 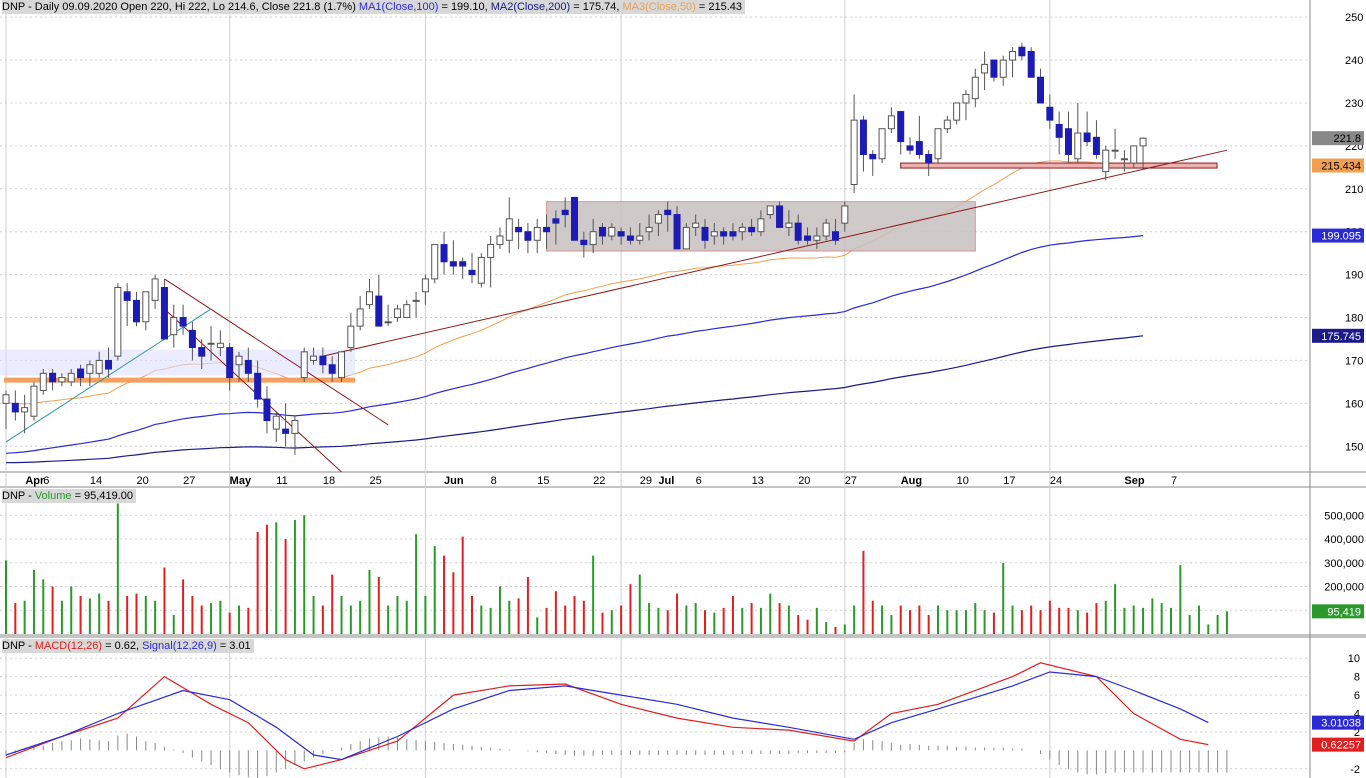 I want to click on x-axis-label: Sep, so click(x=1134, y=481).